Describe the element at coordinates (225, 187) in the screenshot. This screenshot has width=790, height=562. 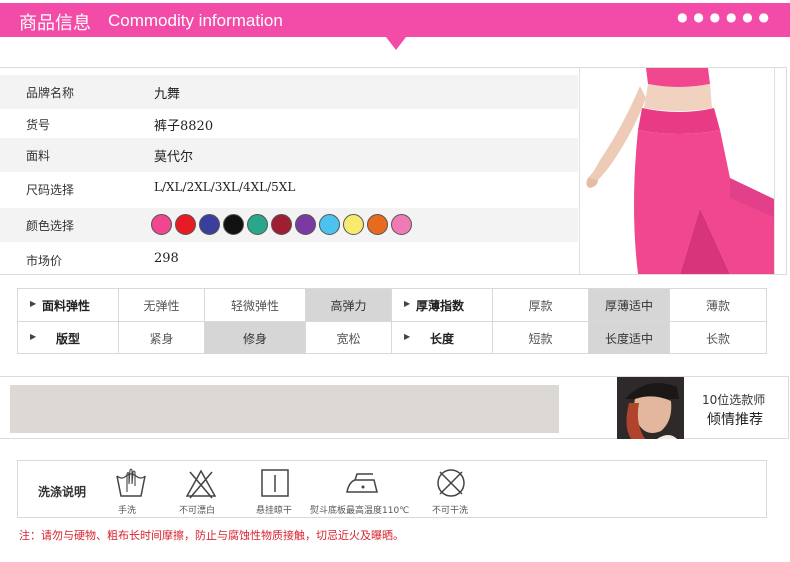
I see `info-value: L/XL/2XL/3XL/4XL/5XL` at that location.